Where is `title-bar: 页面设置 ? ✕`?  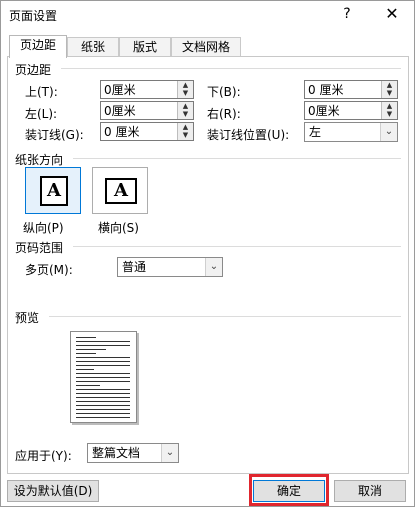
title-bar: 页面设置 ? ✕ is located at coordinates (207, 15).